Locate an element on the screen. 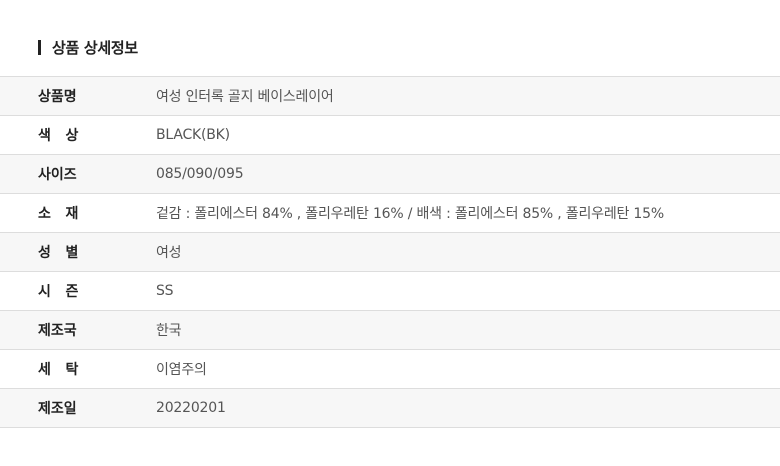  spec-row-country: 제조국 한국 is located at coordinates (390, 330).